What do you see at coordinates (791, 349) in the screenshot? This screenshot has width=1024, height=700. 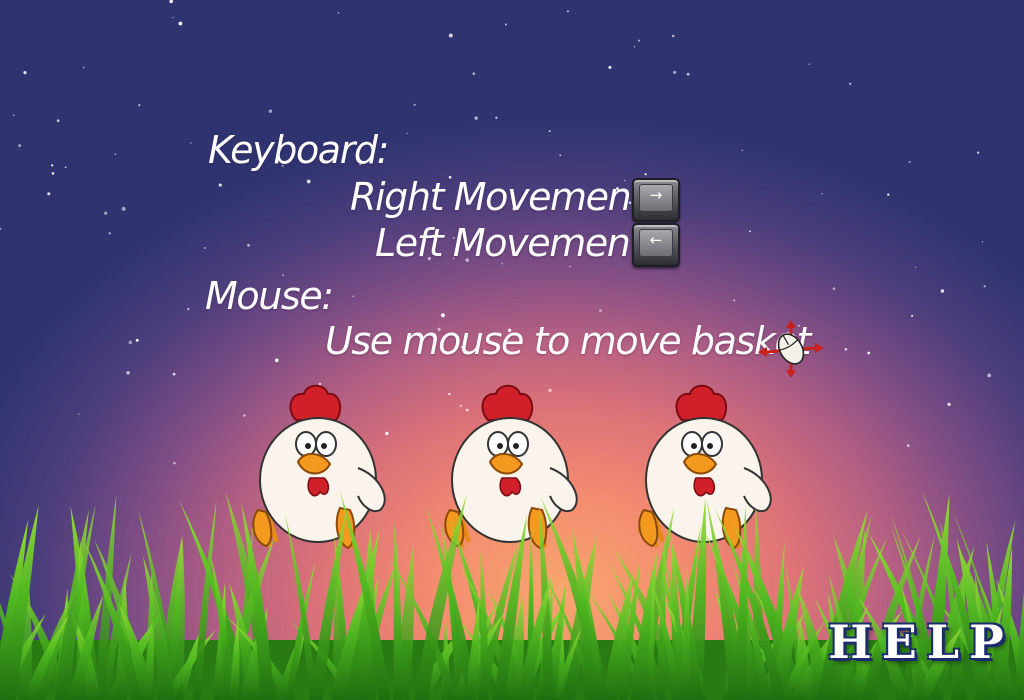 I see `mouse-move-icon` at bounding box center [791, 349].